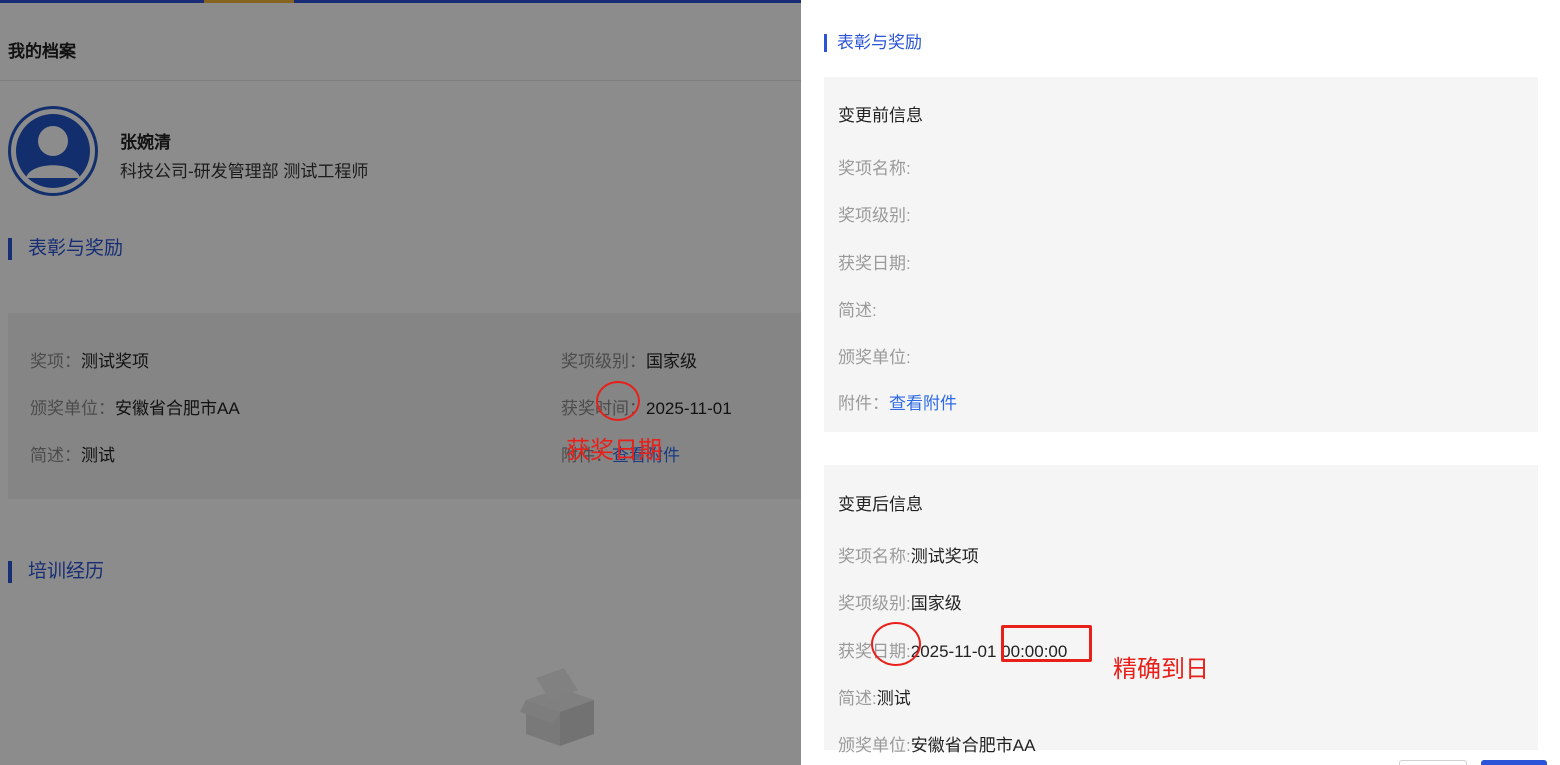 The image size is (1560, 765). Describe the element at coordinates (874, 603) in the screenshot. I see `after-level-label: 奖项级别:` at that location.